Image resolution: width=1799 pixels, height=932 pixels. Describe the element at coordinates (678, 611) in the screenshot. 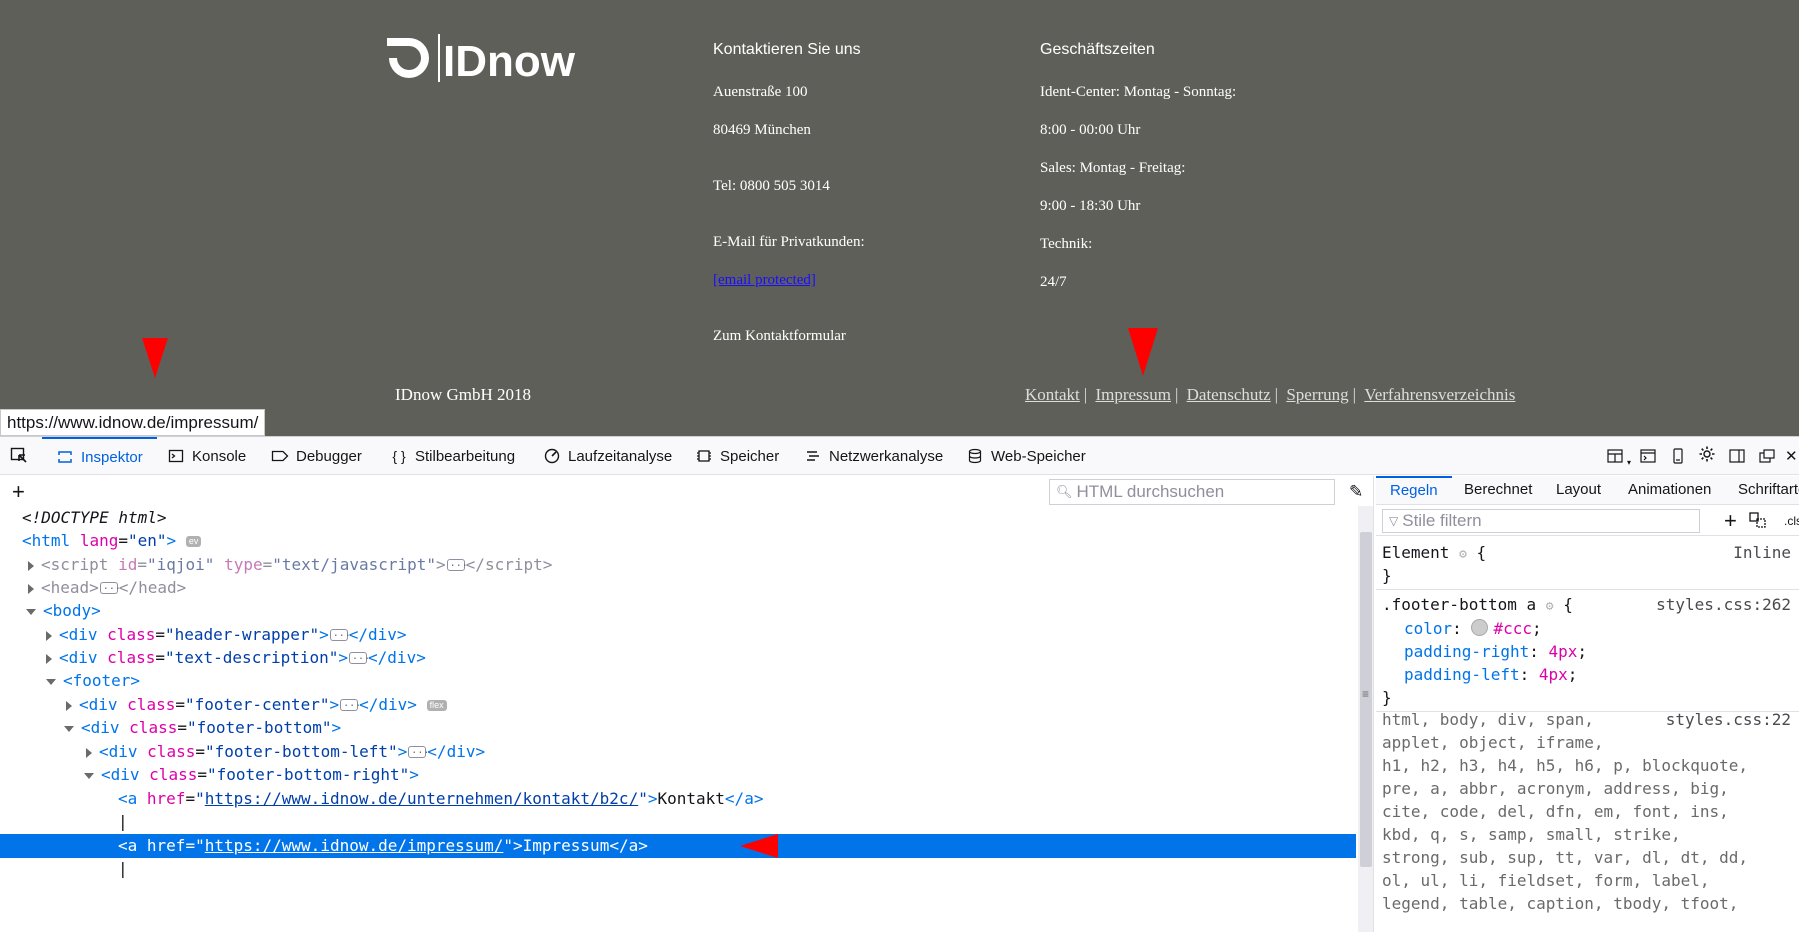

I see `tree-node-body: <body>` at that location.